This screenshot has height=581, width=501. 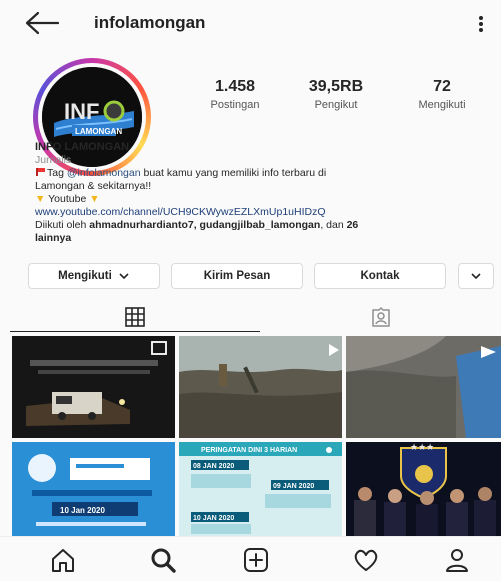 I want to click on followers-label: Pengikut, so click(x=336, y=105).